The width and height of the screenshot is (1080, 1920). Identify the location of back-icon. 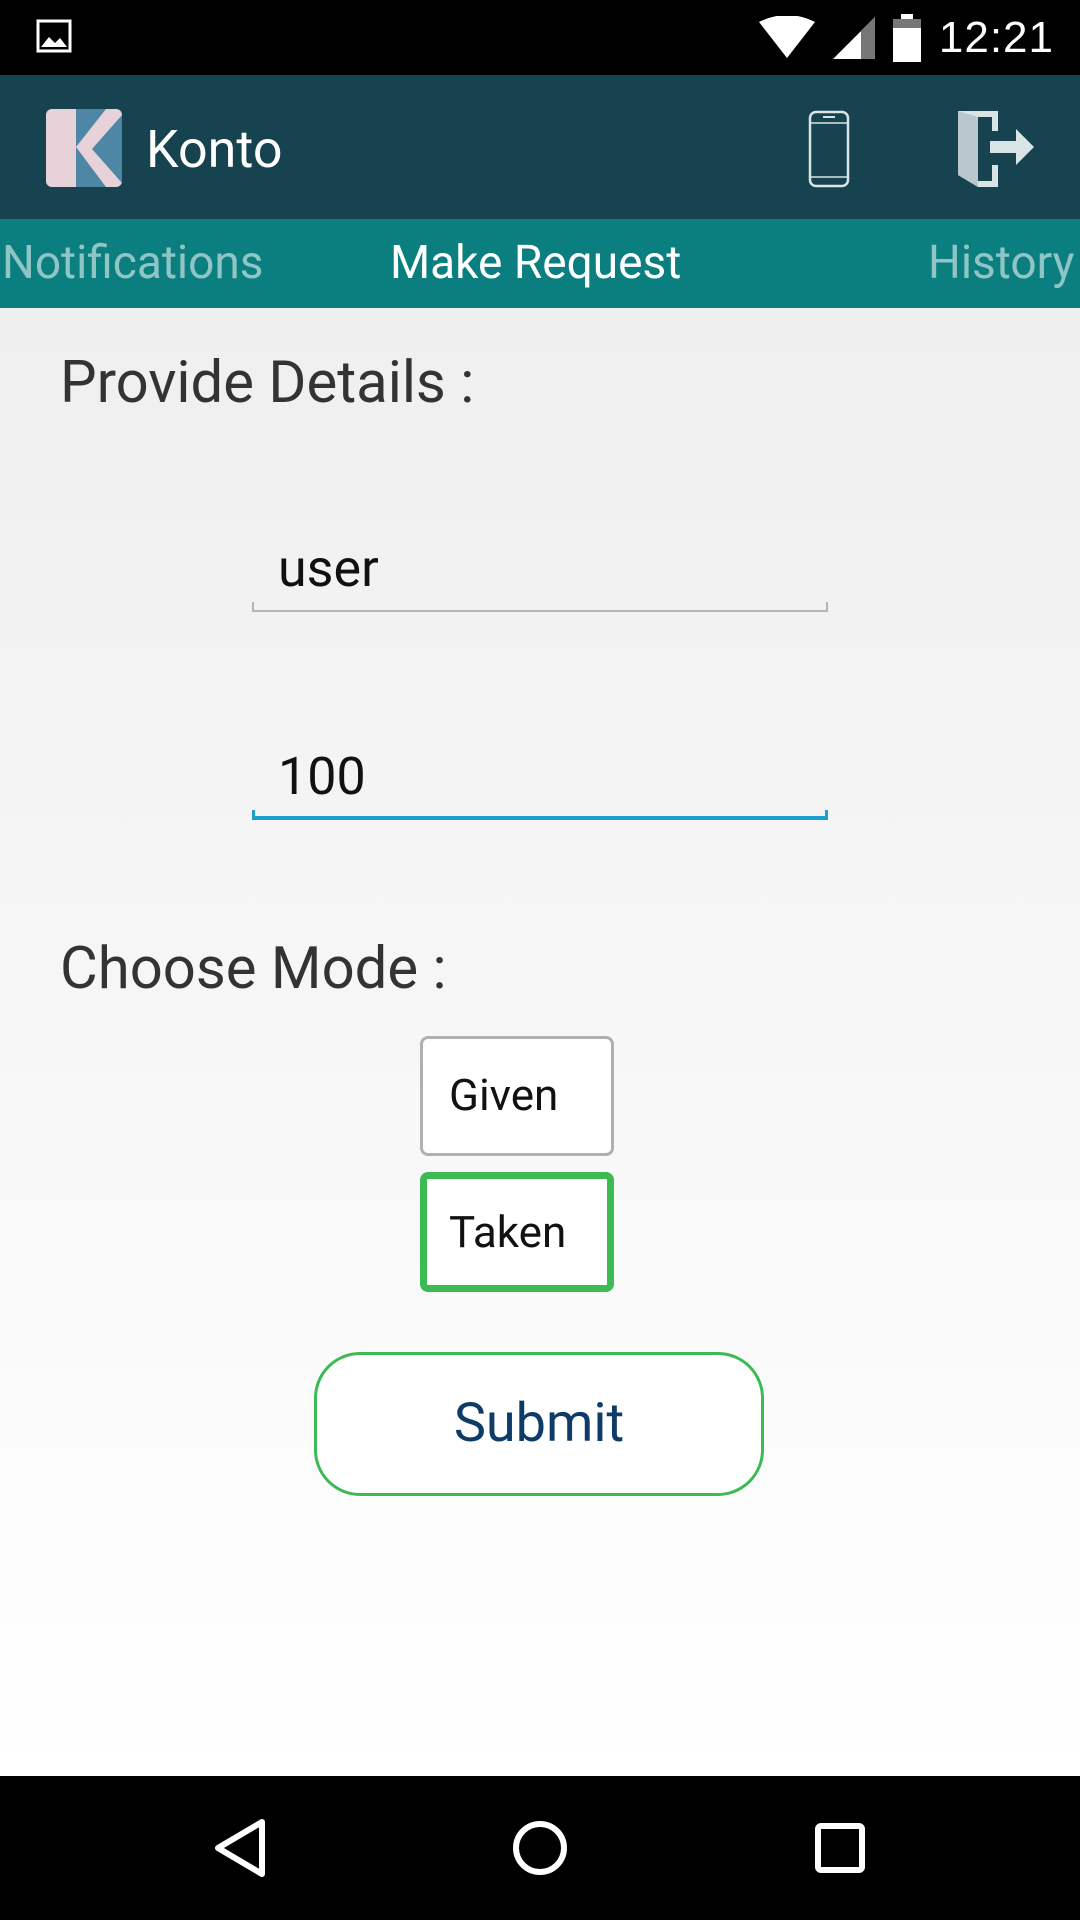
(240, 1848).